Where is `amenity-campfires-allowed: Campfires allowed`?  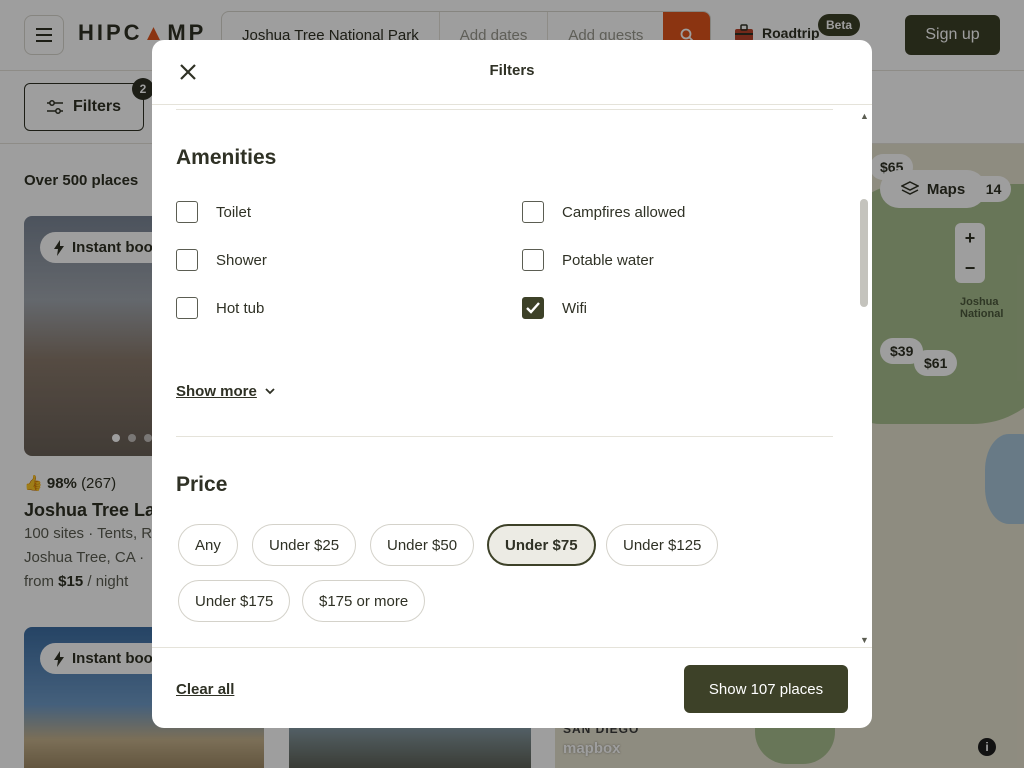
amenity-campfires-allowed: Campfires allowed is located at coordinates (603, 212).